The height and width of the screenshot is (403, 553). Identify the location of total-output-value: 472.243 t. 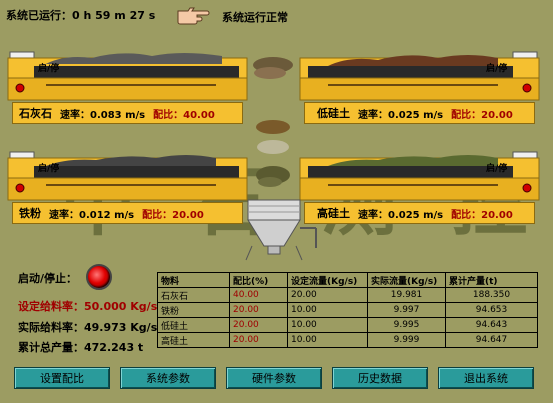
(114, 347).